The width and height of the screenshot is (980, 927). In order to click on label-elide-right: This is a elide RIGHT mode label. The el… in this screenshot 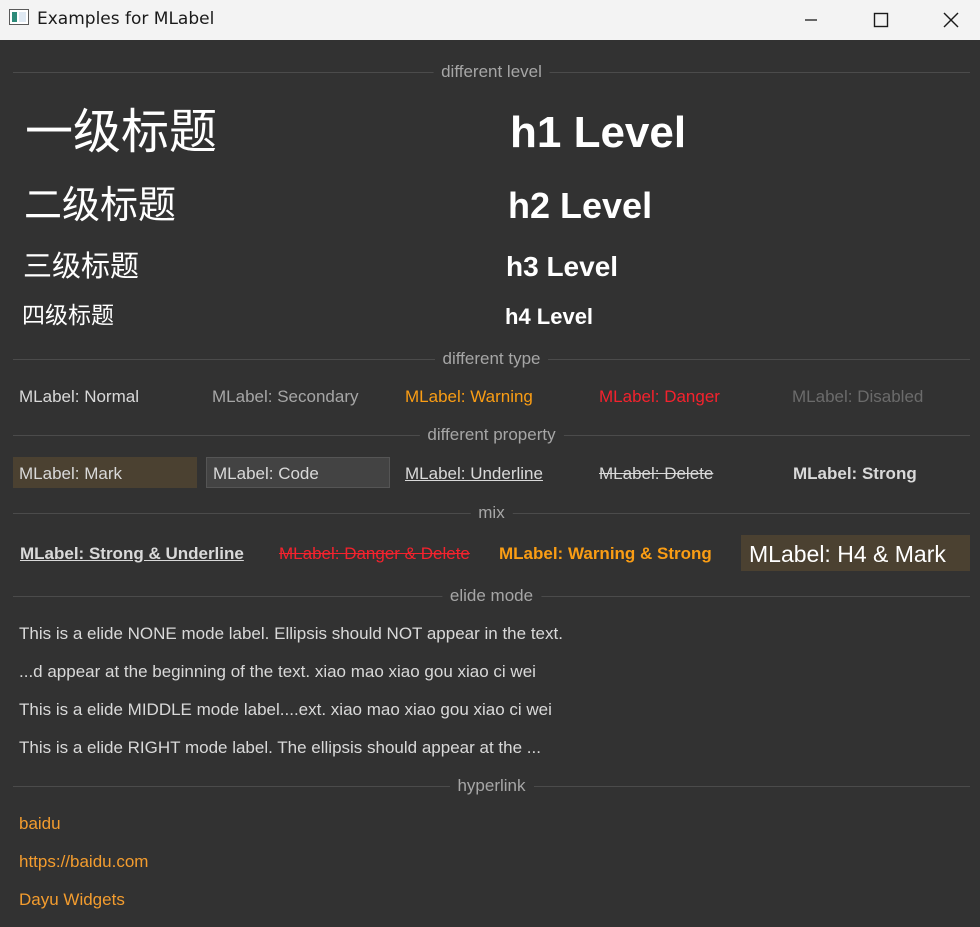, I will do `click(280, 747)`.